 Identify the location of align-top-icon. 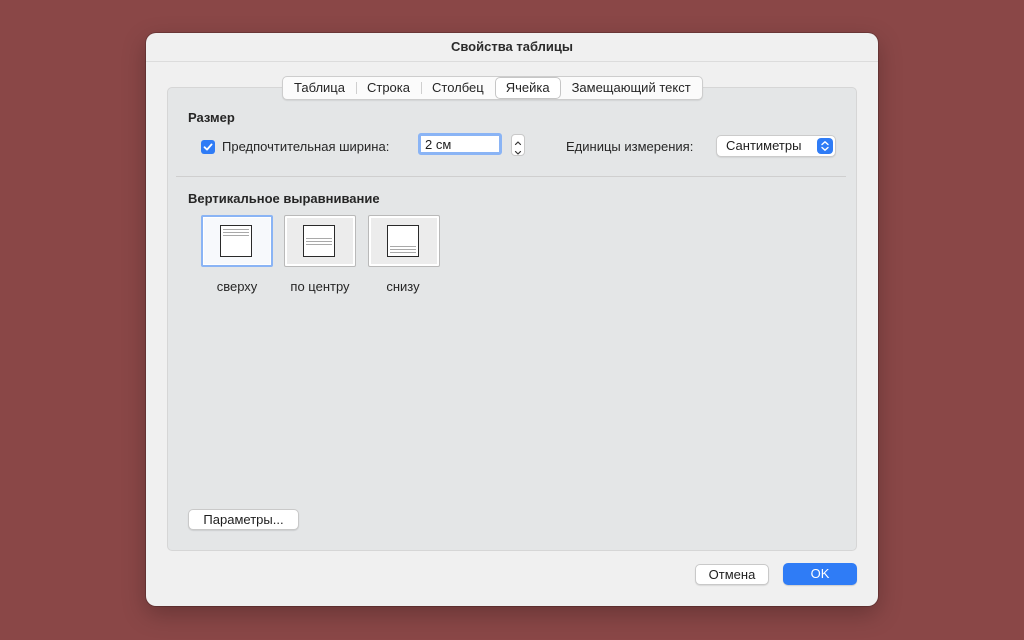
(236, 241).